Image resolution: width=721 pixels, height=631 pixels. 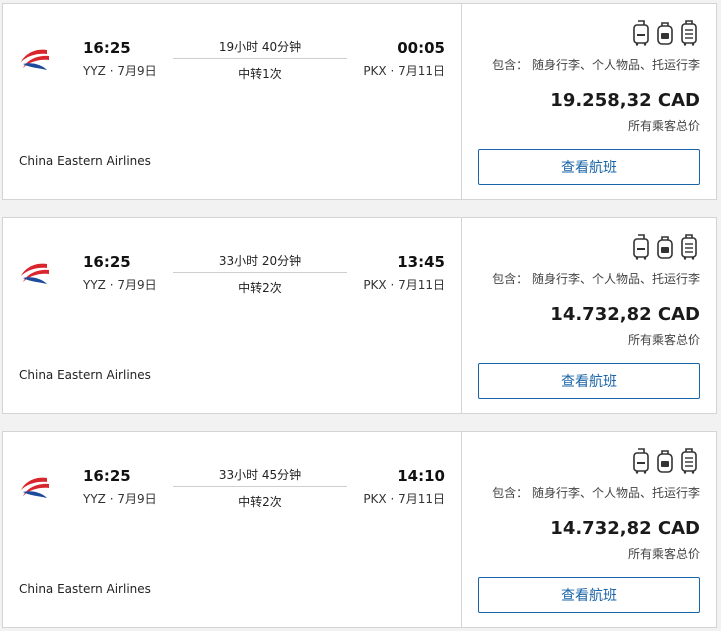 I want to click on flight-duration: 33小时 45分钟, so click(x=260, y=475).